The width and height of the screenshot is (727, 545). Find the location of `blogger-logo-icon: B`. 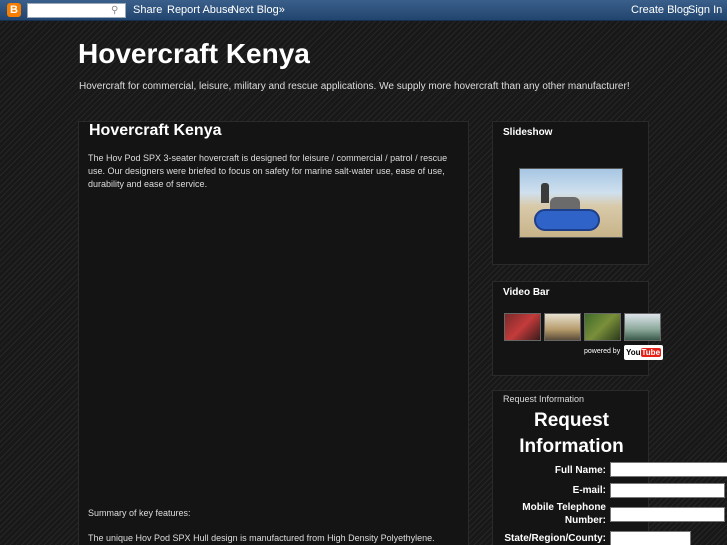

blogger-logo-icon: B is located at coordinates (14, 10).